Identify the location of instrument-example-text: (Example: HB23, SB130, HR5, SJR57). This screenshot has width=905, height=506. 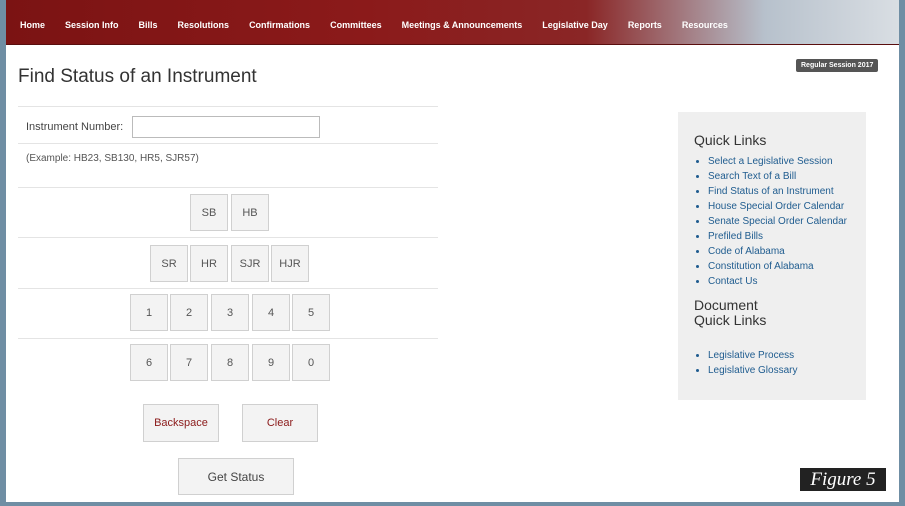
(112, 158).